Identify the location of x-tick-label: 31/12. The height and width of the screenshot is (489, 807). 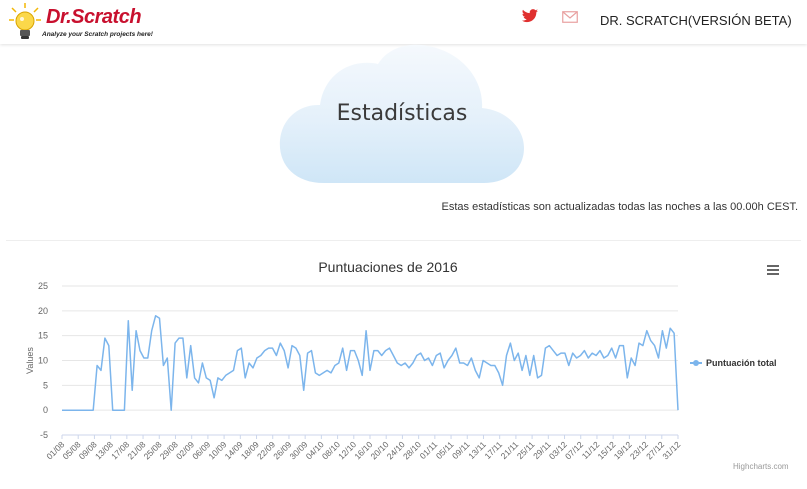
(671, 450).